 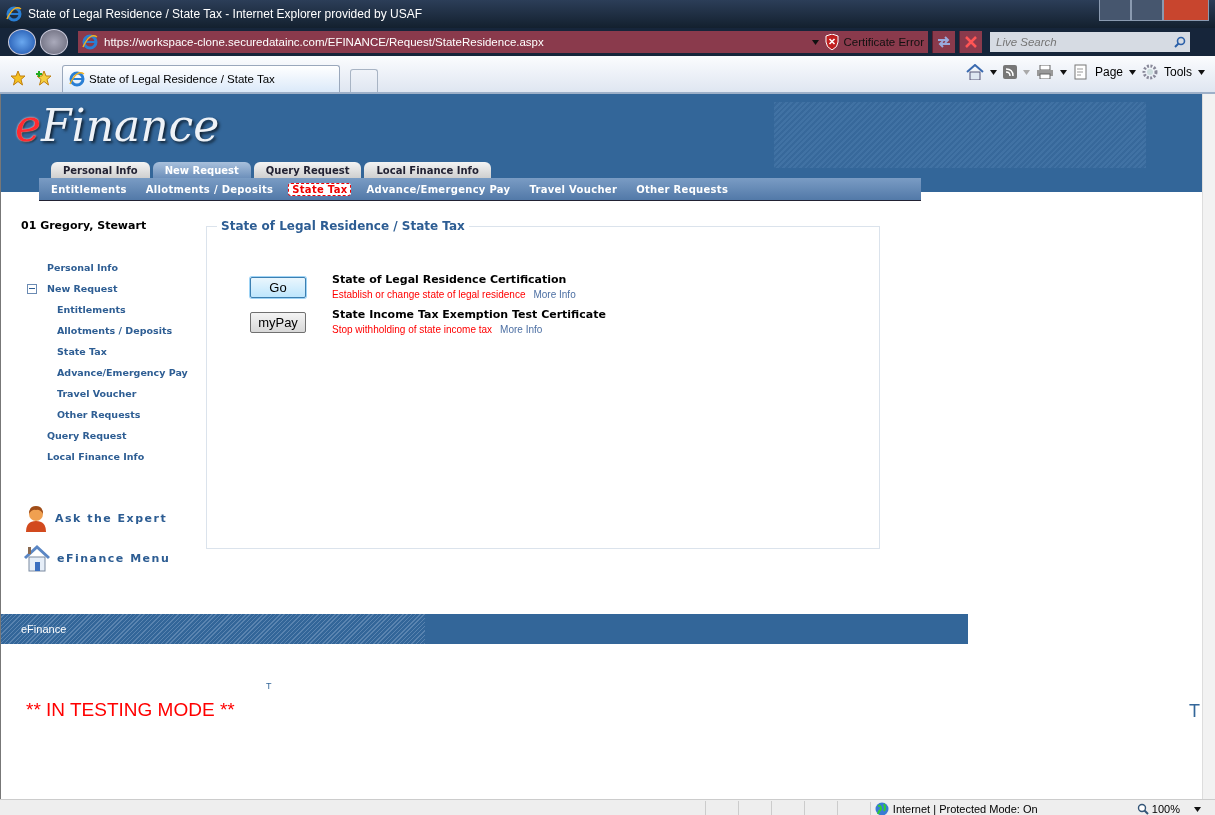 I want to click on tools-menu: Tools, so click(x=1178, y=72).